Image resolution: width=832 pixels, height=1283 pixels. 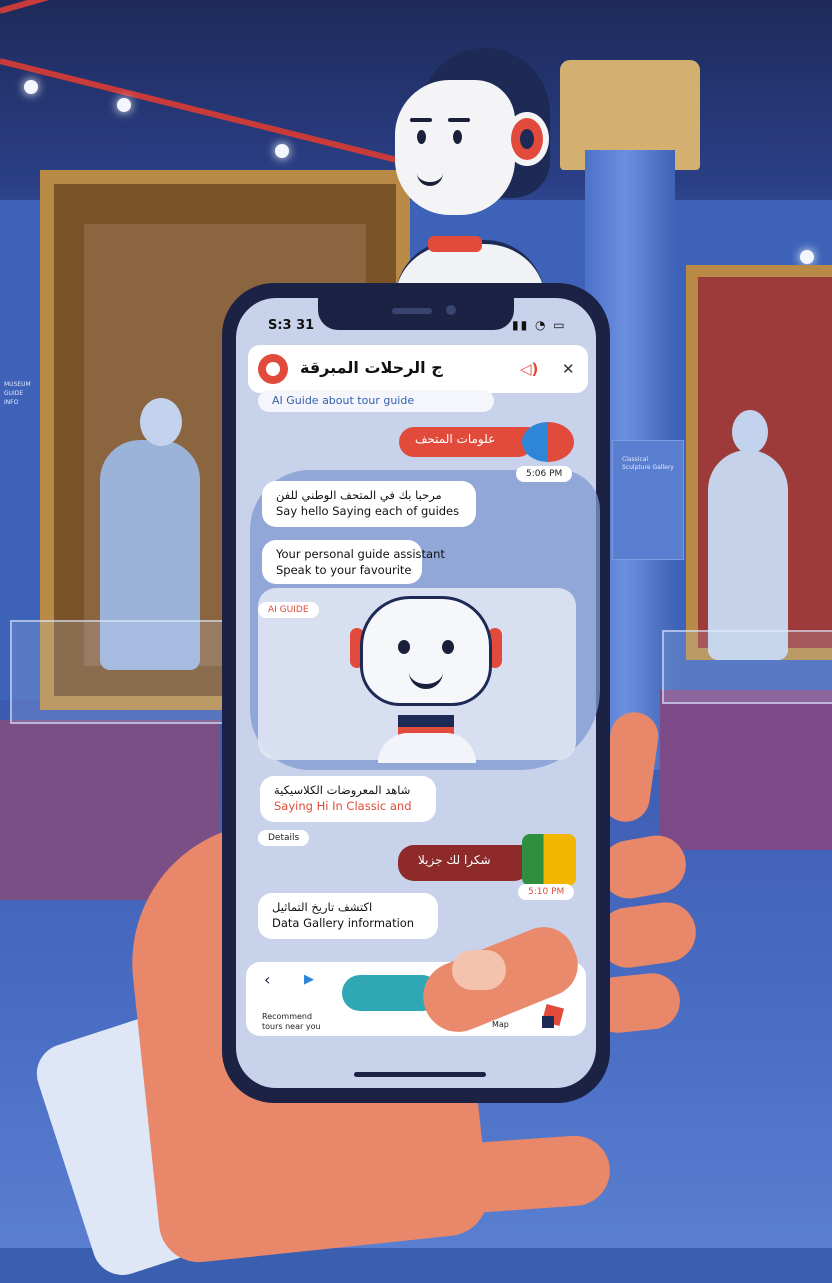 I want to click on statue-right, so click(x=748, y=555).